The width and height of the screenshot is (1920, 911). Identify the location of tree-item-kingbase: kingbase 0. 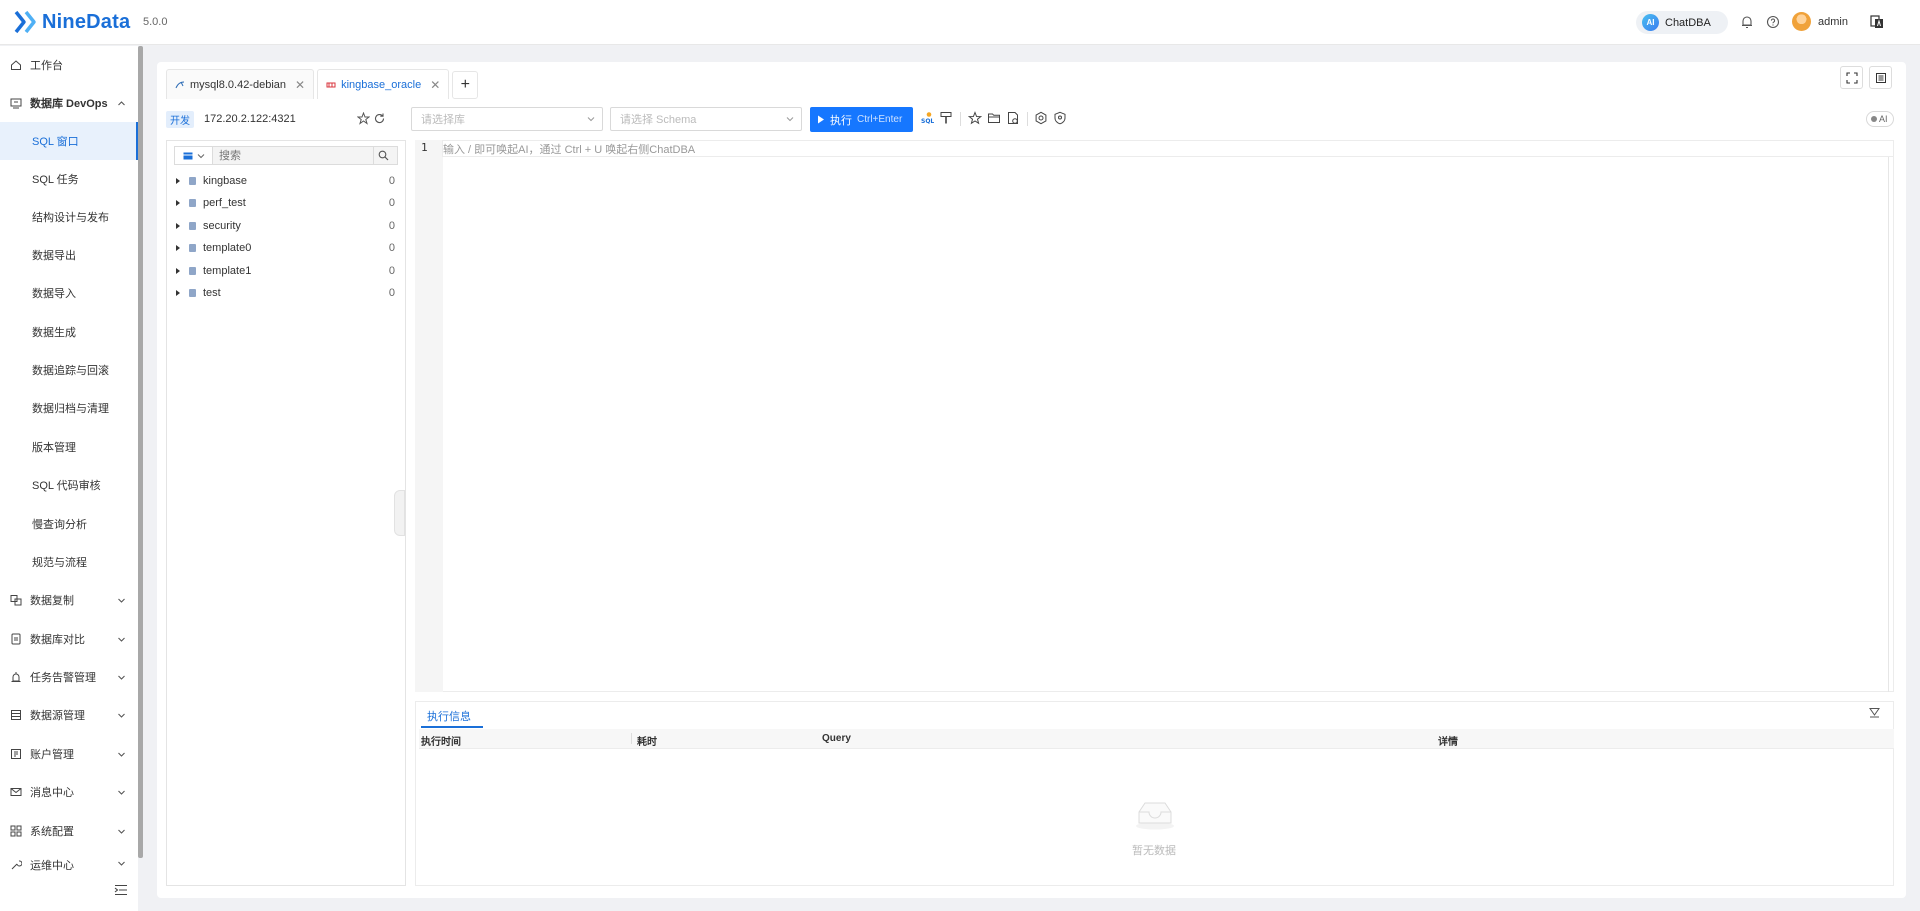
(287, 181).